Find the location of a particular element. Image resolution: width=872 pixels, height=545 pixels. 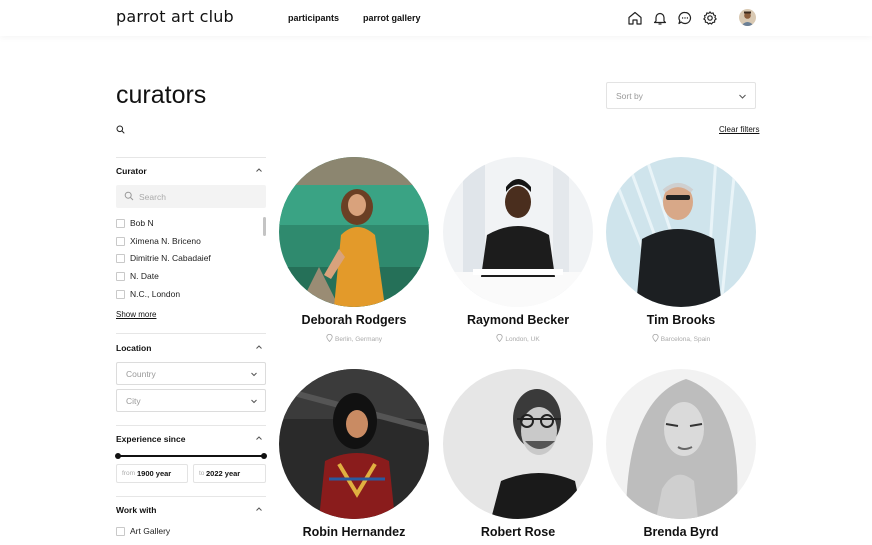

curator-card: Robert Rose is located at coordinates (518, 457).